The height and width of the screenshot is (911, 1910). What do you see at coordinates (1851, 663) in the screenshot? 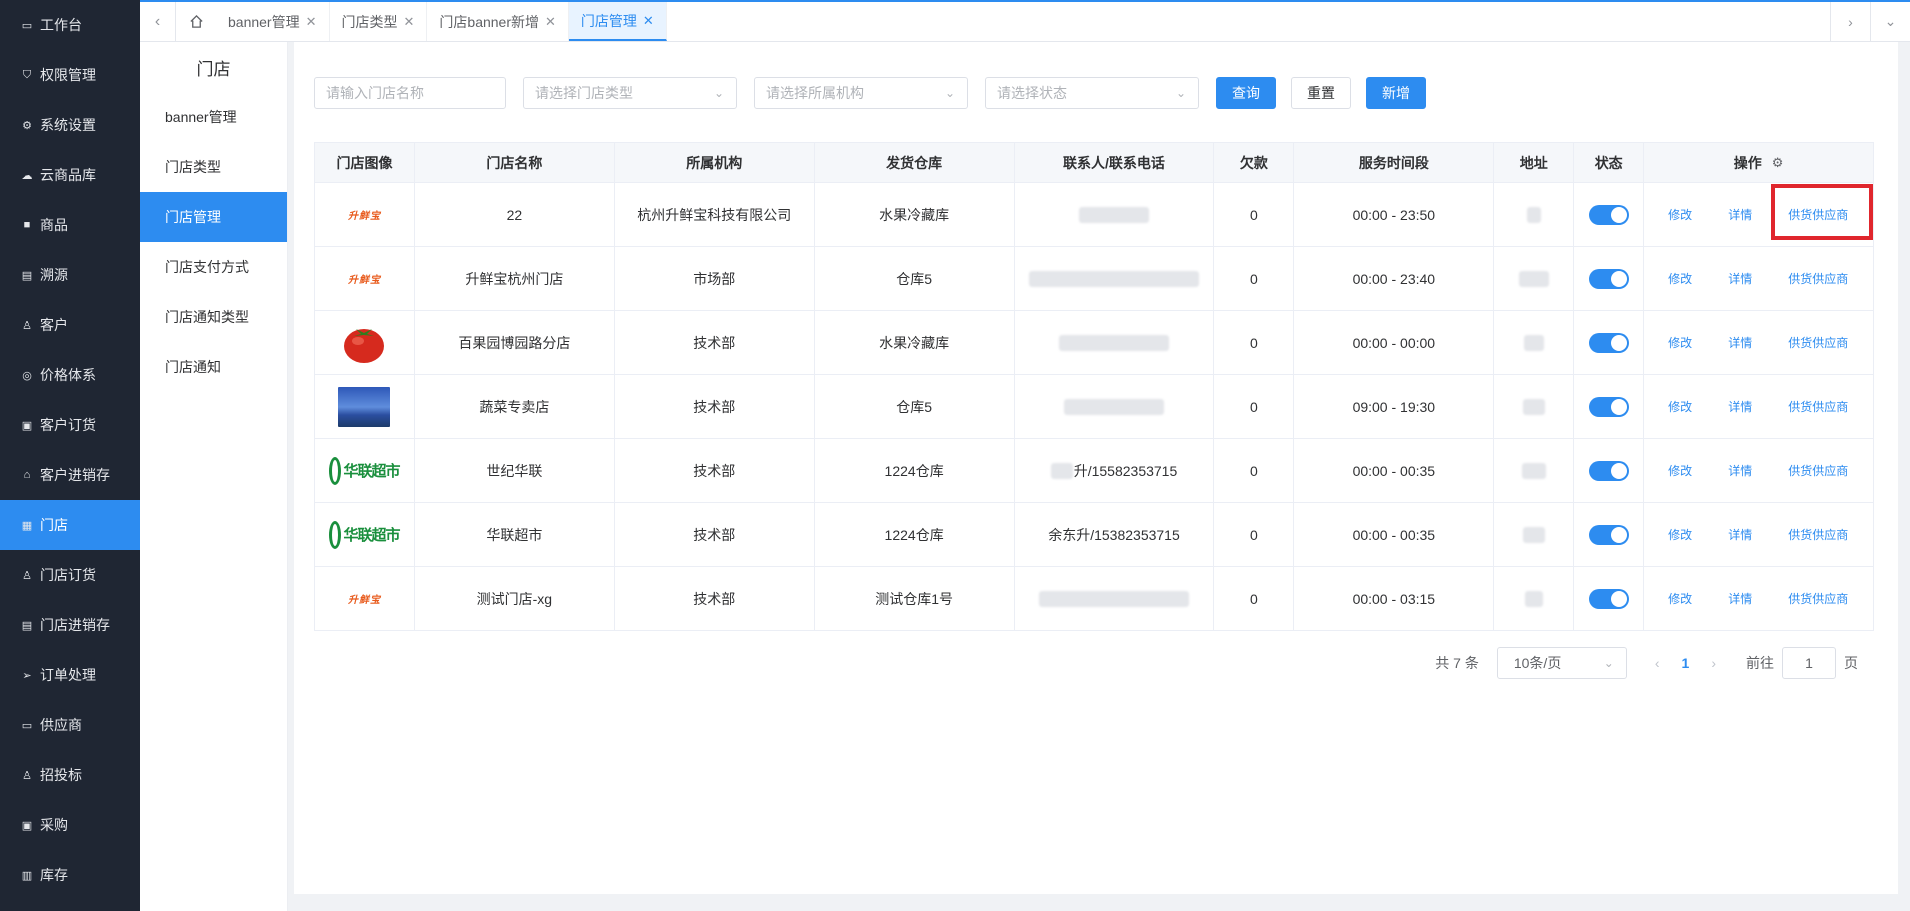
I see `page-unit: 页` at bounding box center [1851, 663].